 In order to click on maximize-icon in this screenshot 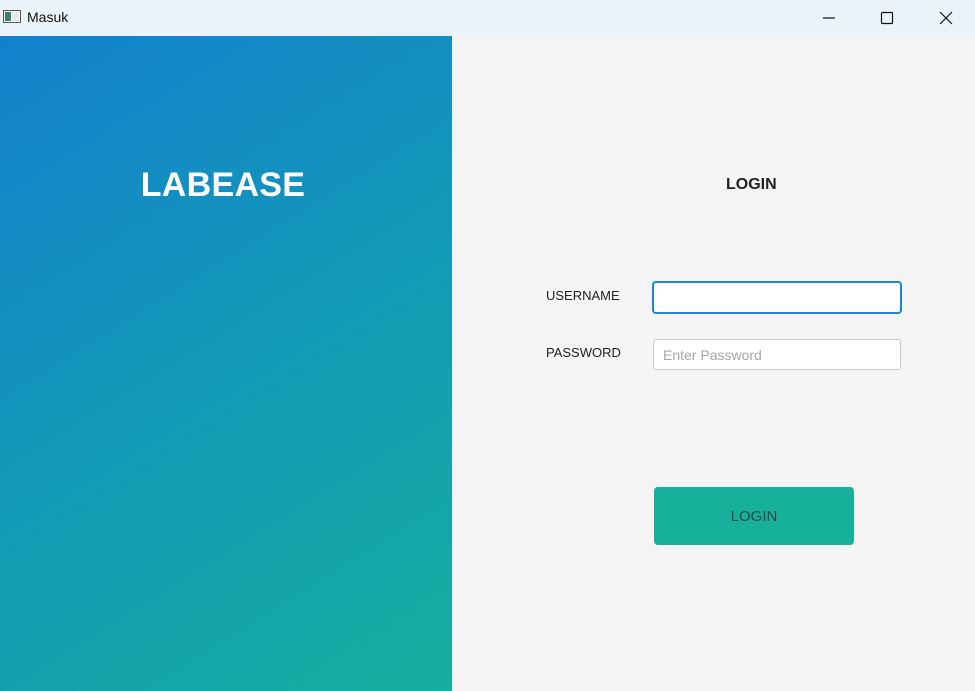, I will do `click(887, 18)`.